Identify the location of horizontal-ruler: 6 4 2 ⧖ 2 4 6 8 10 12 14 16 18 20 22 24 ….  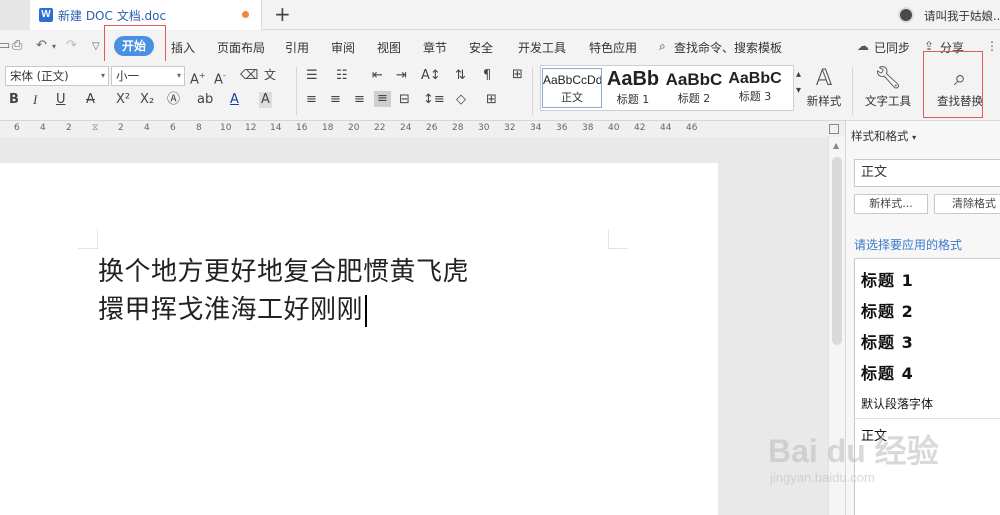
(422, 129).